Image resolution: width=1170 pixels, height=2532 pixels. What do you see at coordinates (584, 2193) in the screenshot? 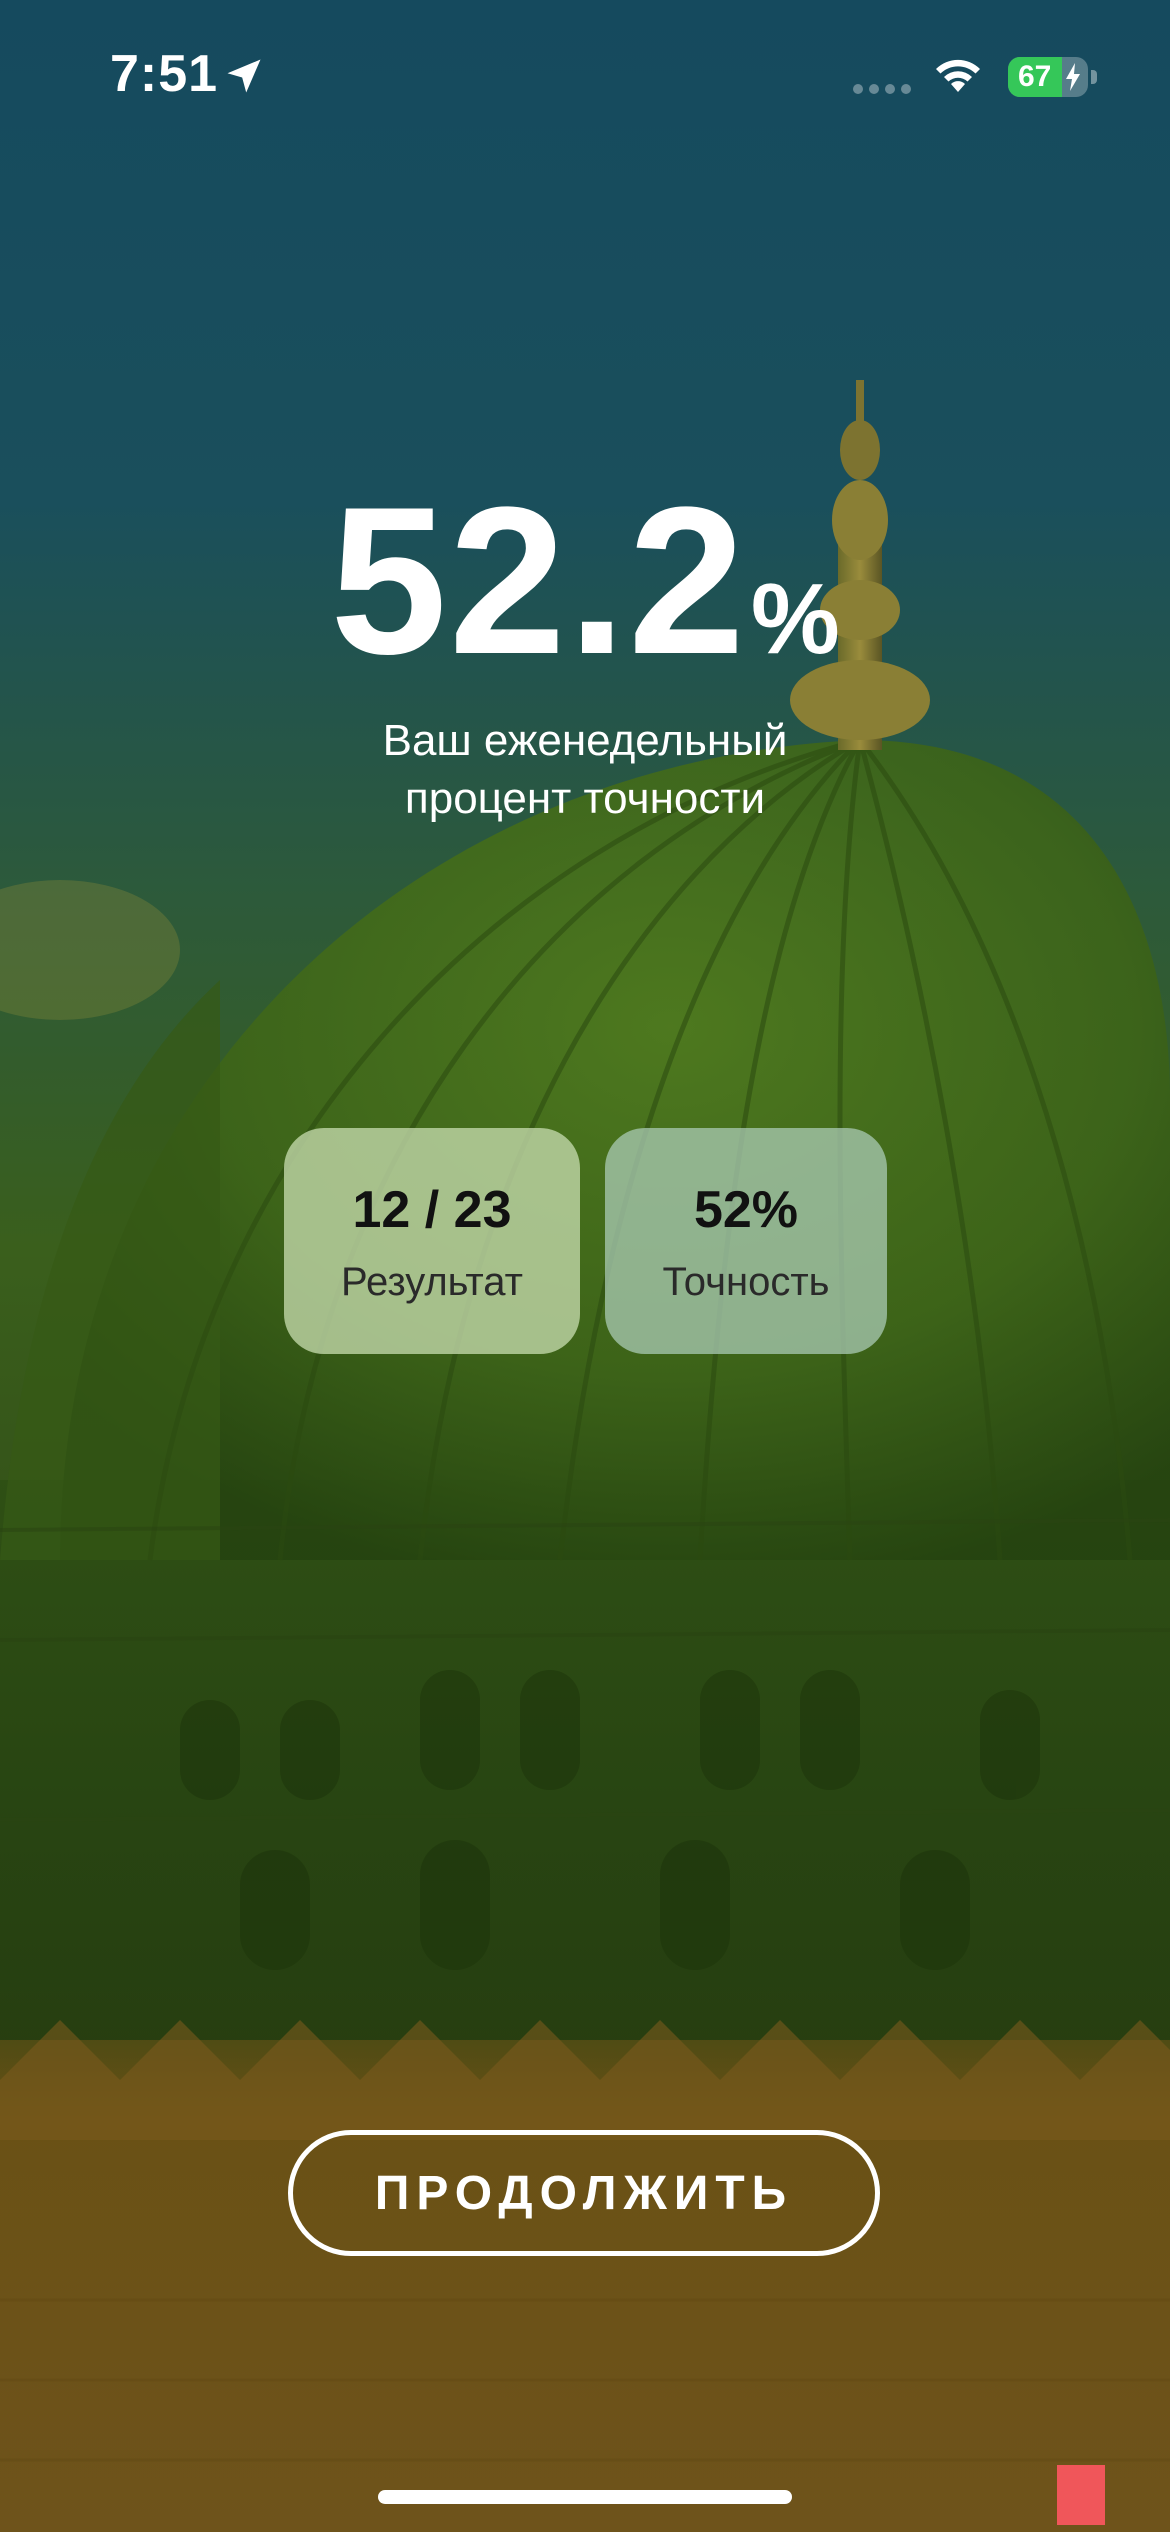
I see `continue-button: ПРОДОЛЖИТЬ` at bounding box center [584, 2193].